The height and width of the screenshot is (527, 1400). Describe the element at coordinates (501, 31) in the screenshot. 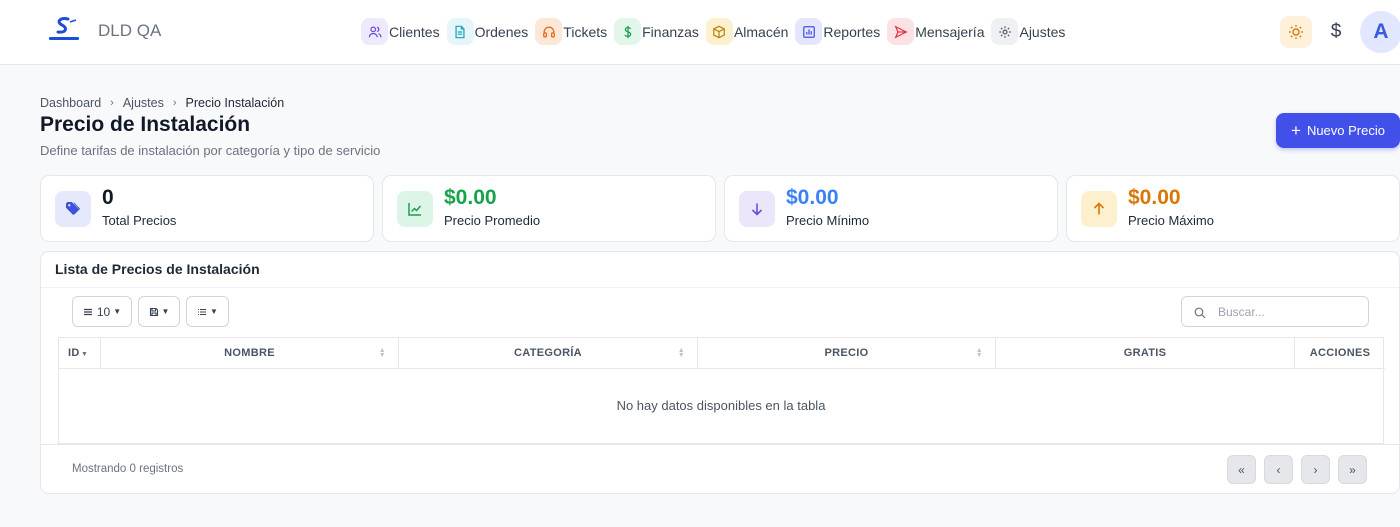

I see `nav-label: Ordenes` at that location.